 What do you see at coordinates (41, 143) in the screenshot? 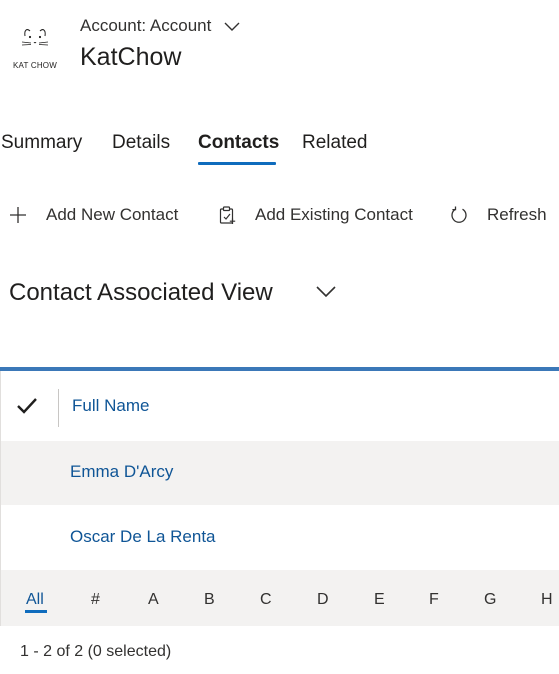
I see `tab-summary: Summary` at bounding box center [41, 143].